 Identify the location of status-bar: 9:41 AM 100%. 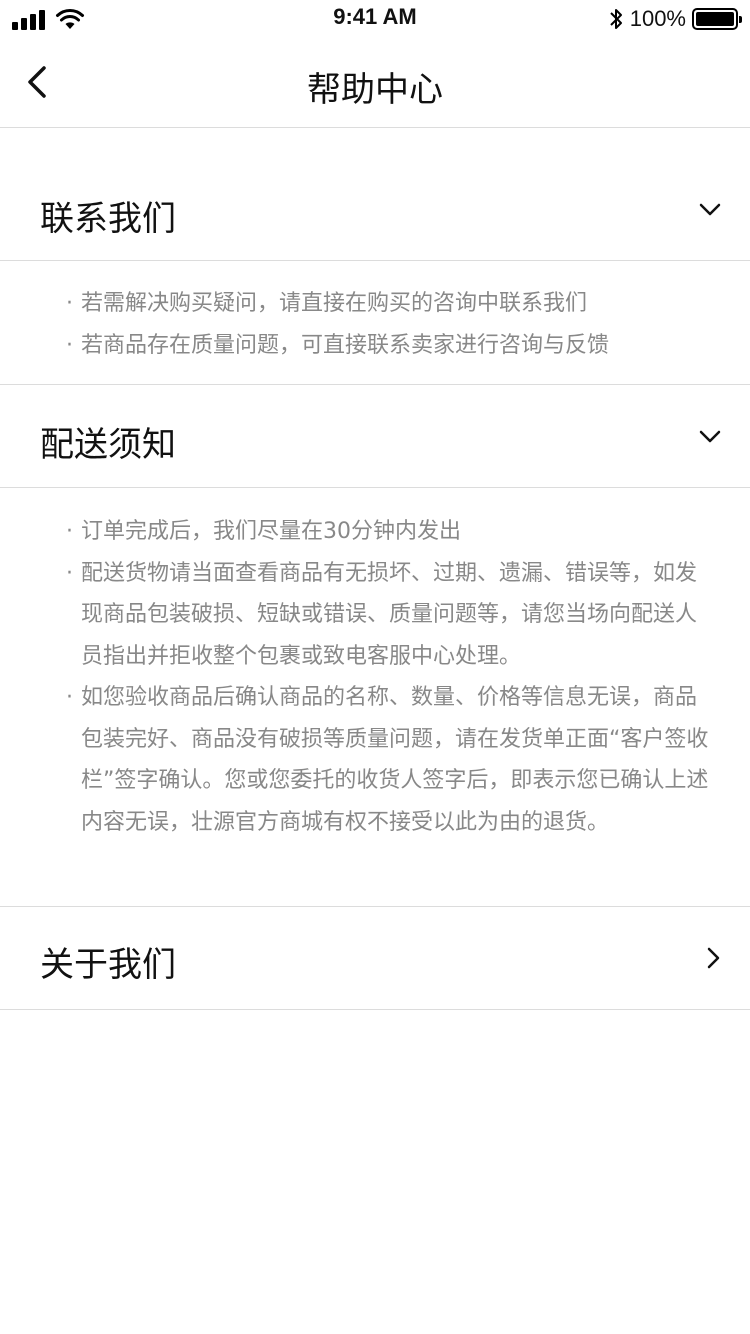
(375, 20).